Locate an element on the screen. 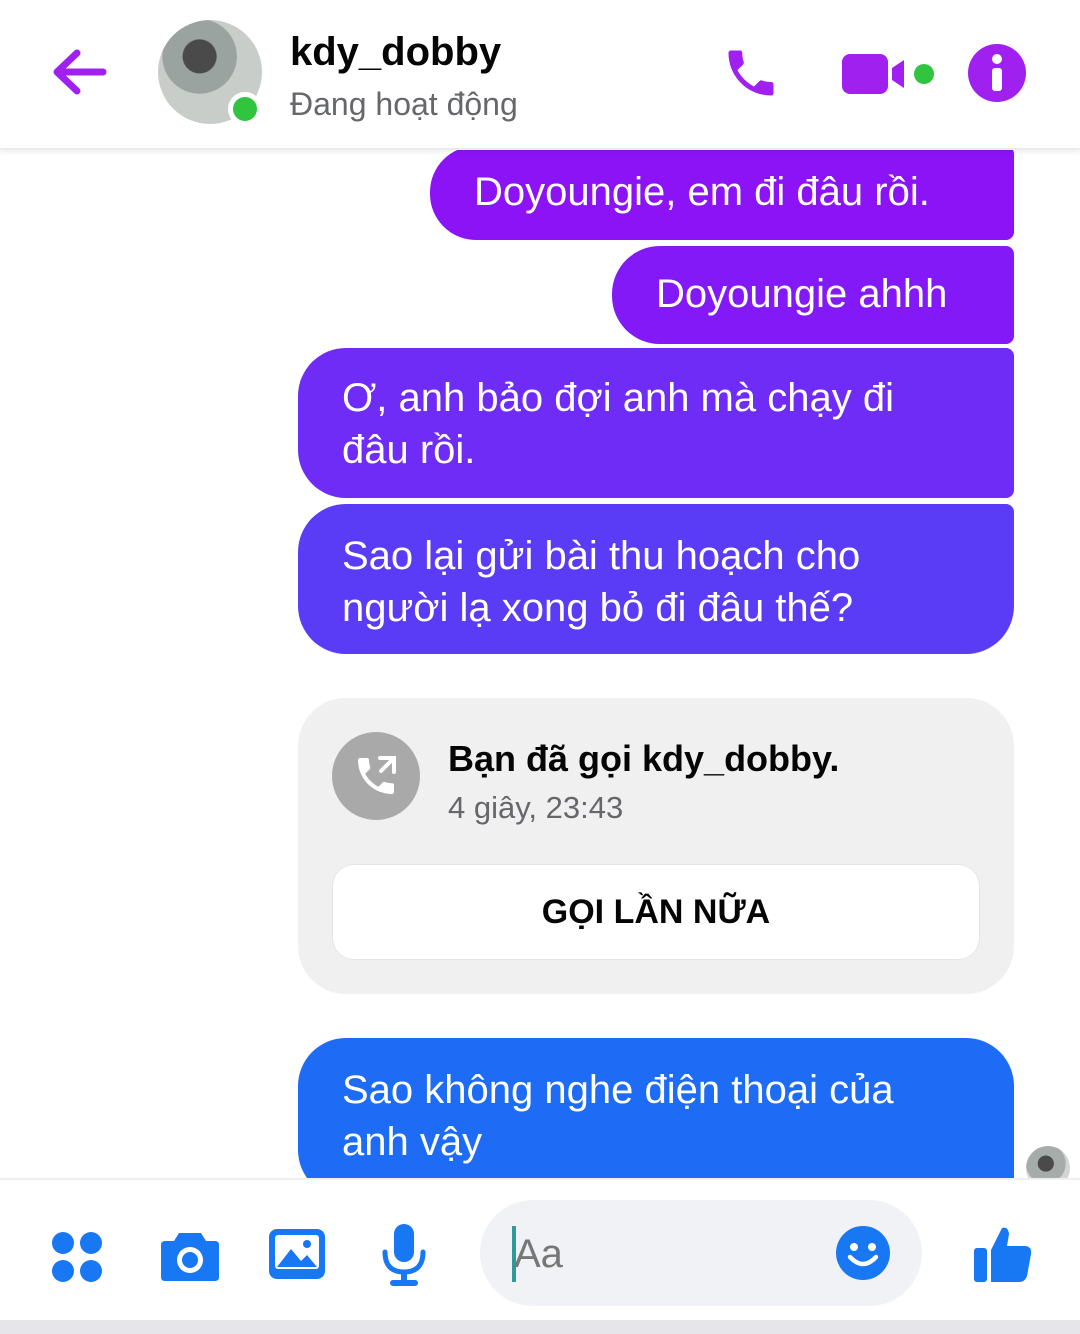 The image size is (1080, 1334). back-button is located at coordinates (79, 72).